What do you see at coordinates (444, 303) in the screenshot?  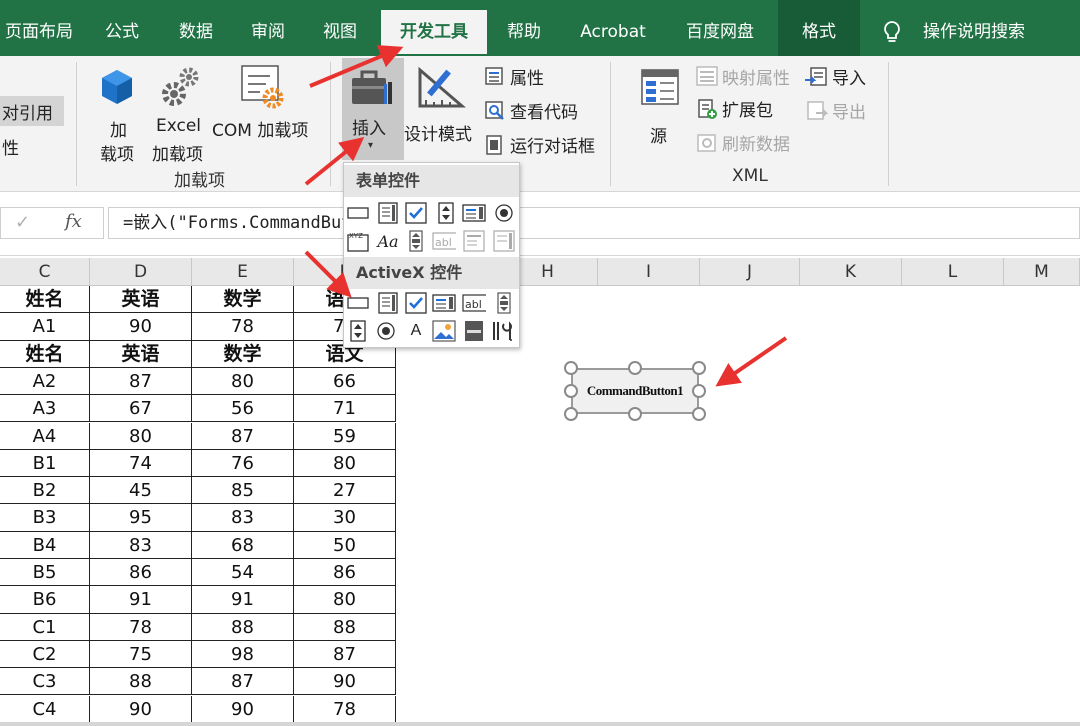 I see `activex-listbox-icon` at bounding box center [444, 303].